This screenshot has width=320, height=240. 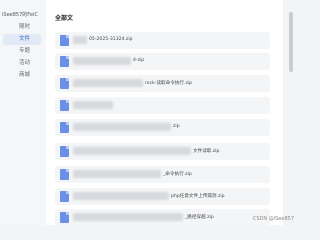 I want to click on file-row: 文件读取.zip, so click(x=162, y=151).